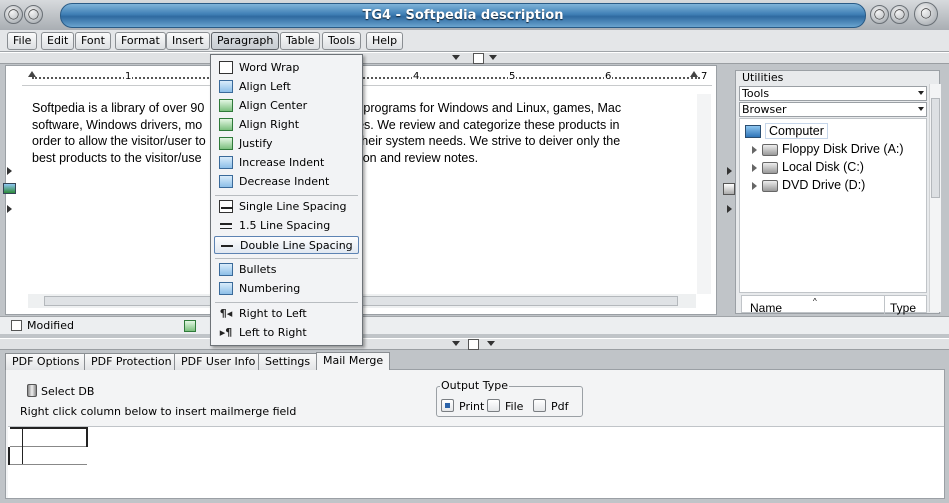  What do you see at coordinates (32, 390) in the screenshot?
I see `database-icon` at bounding box center [32, 390].